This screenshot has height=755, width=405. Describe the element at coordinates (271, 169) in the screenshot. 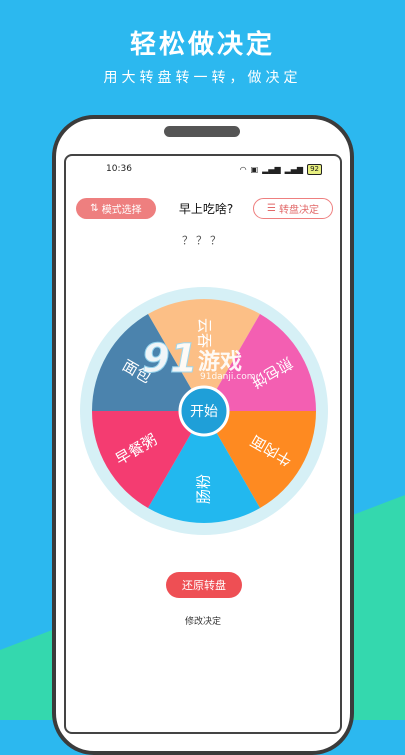

I see `signal-icon: ▂▄▆` at that location.